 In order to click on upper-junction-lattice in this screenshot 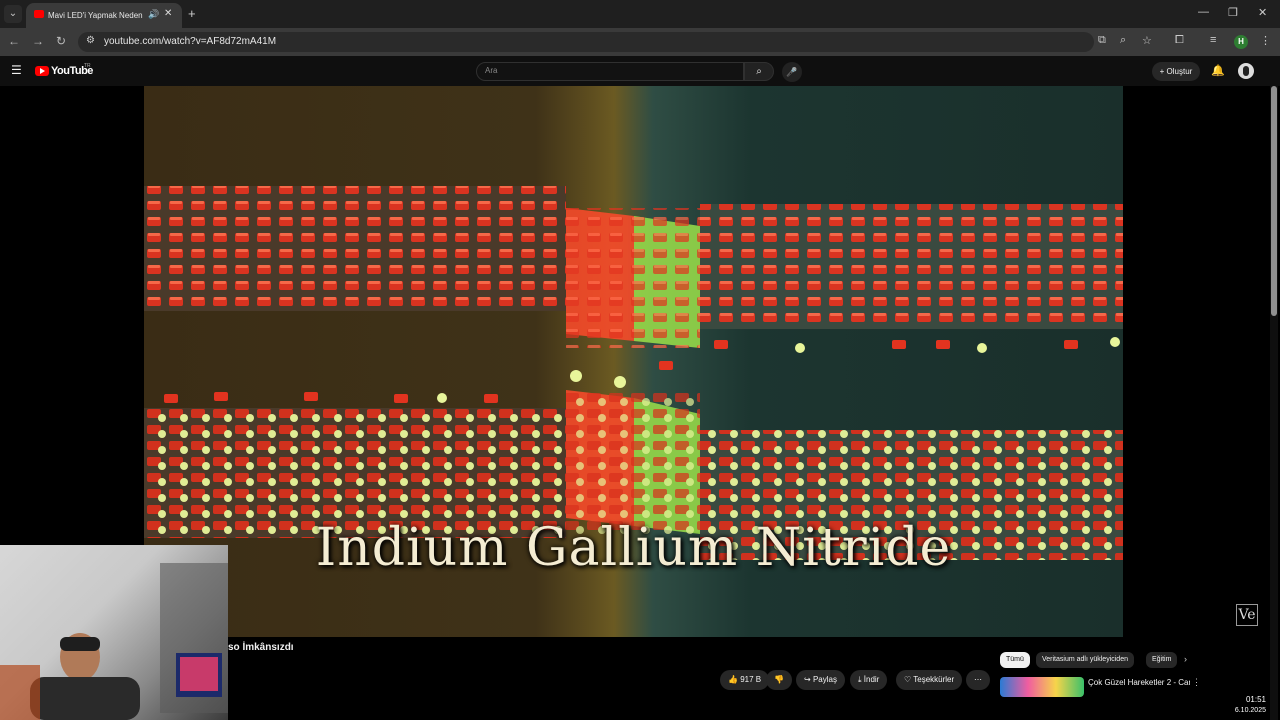, I will do `click(633, 278)`.